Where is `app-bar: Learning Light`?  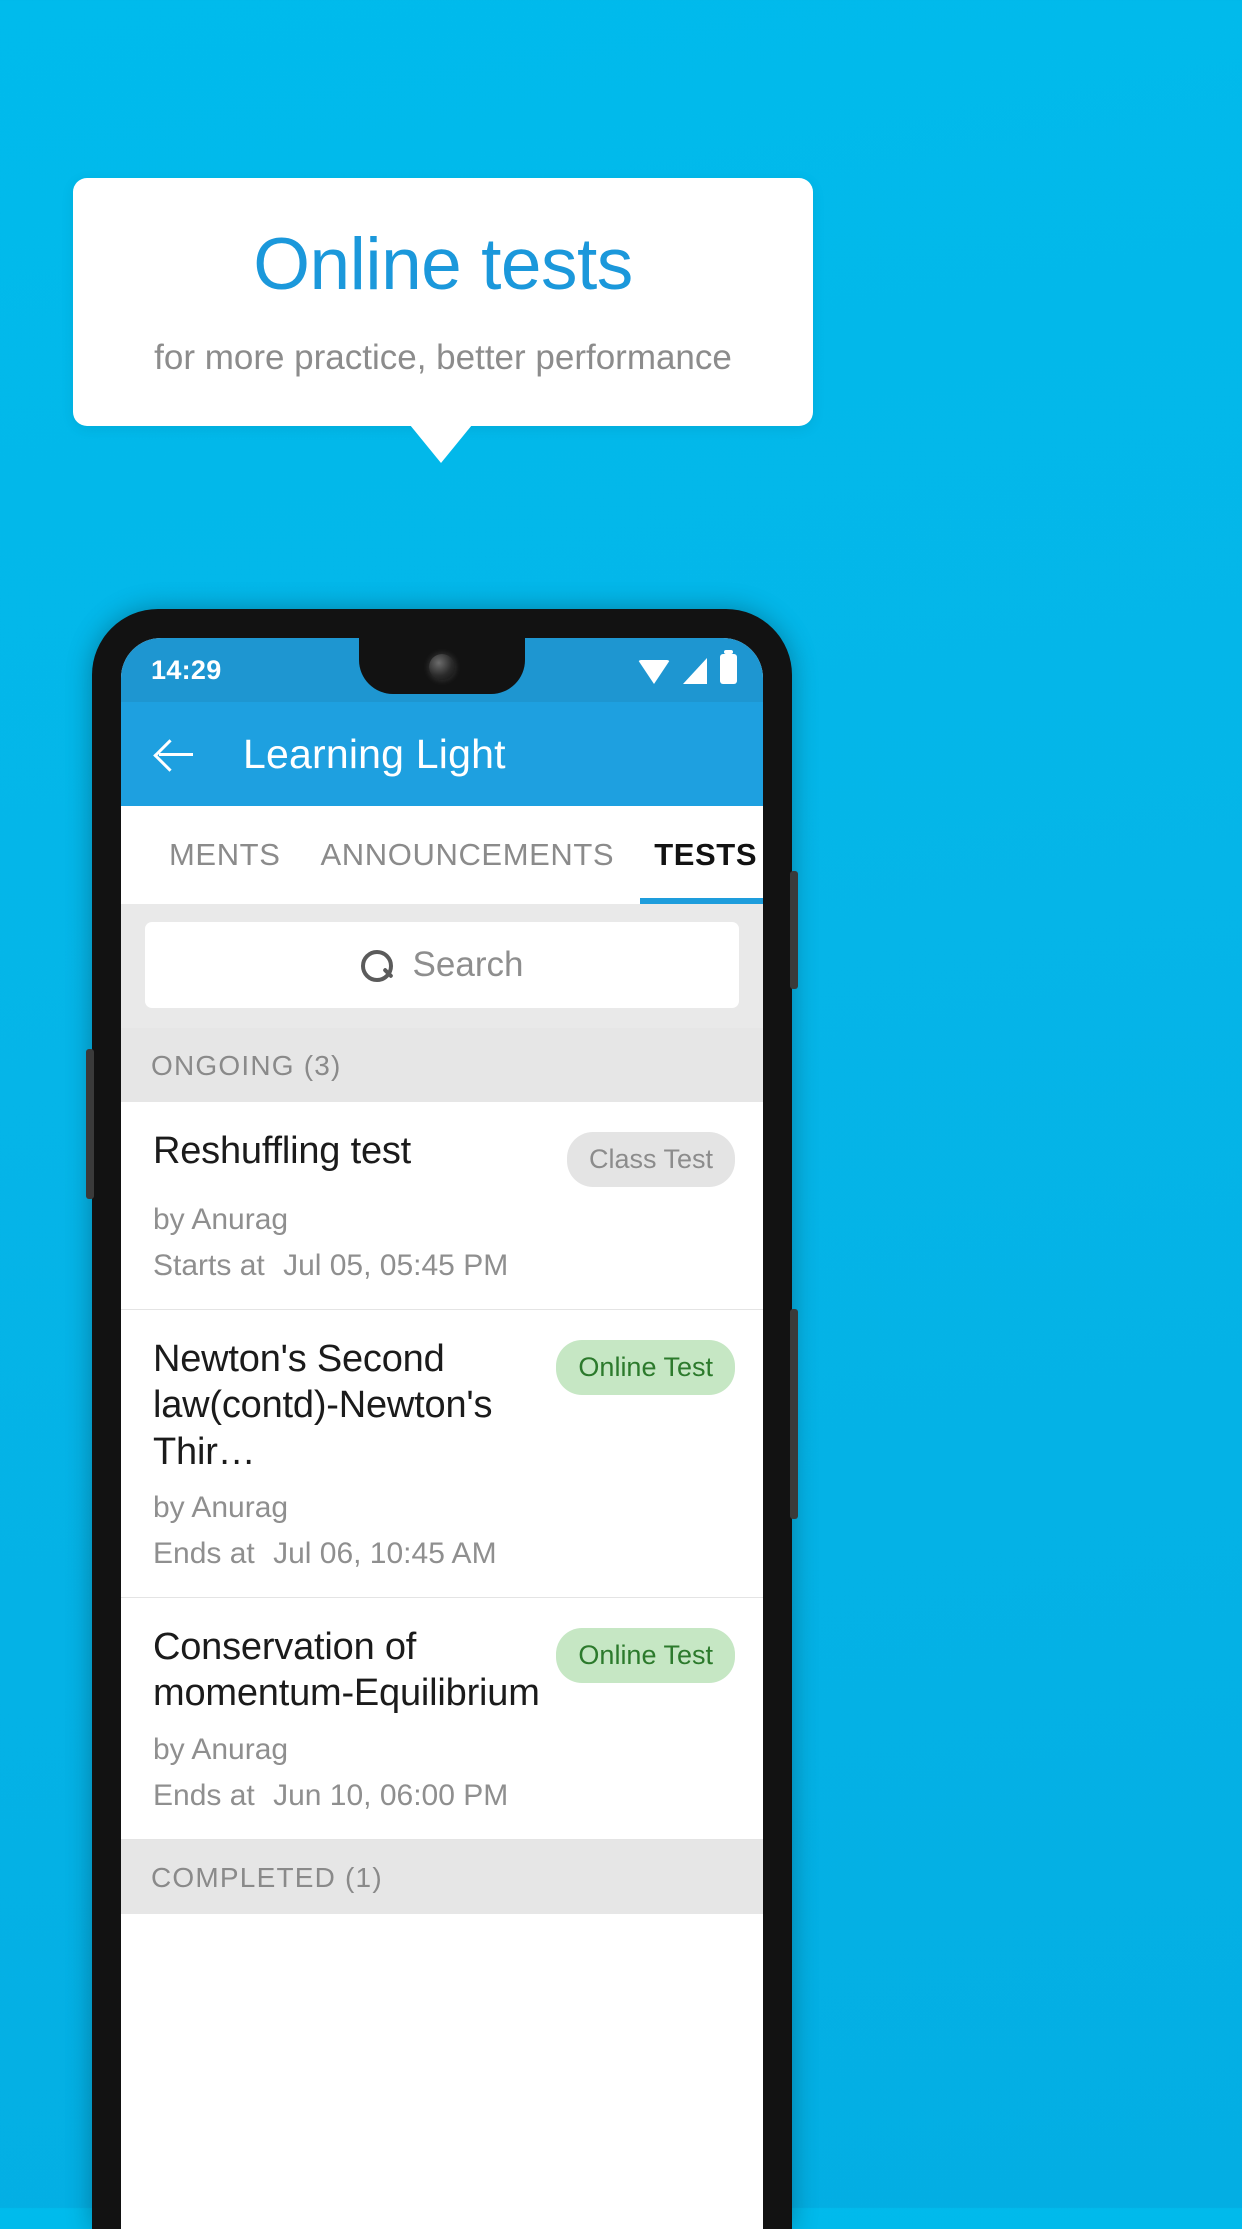 app-bar: Learning Light is located at coordinates (442, 754).